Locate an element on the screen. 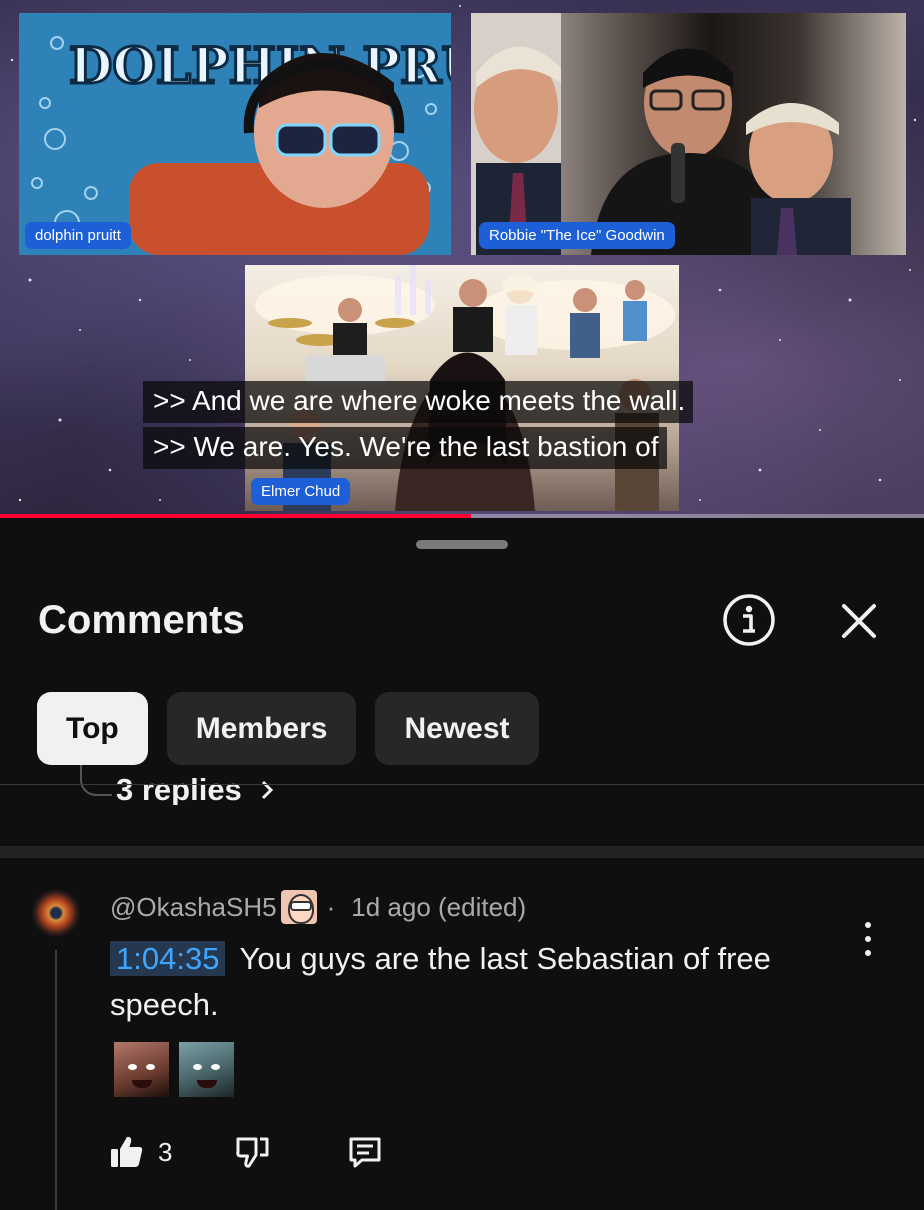 Image resolution: width=924 pixels, height=1210 pixels. video-progress-bar is located at coordinates (462, 516).